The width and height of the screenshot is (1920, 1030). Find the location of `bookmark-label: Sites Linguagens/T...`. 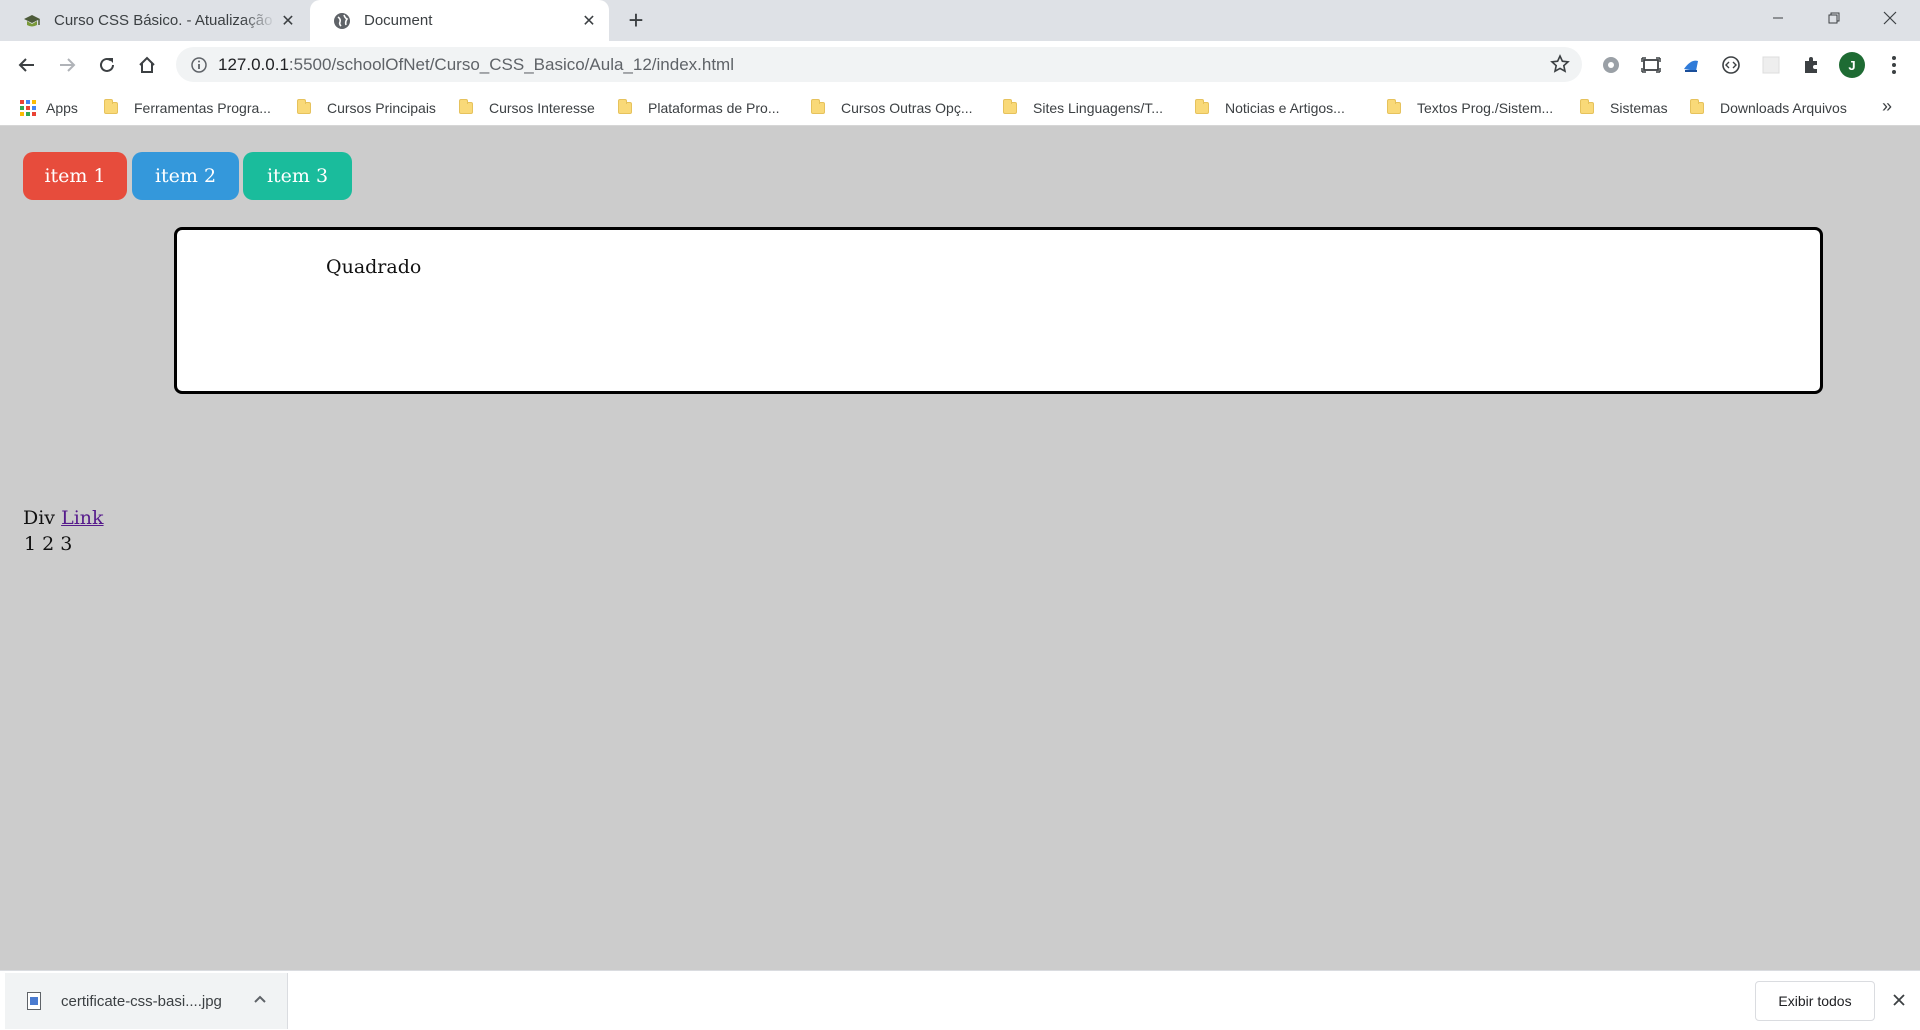

bookmark-label: Sites Linguagens/T... is located at coordinates (1098, 108).